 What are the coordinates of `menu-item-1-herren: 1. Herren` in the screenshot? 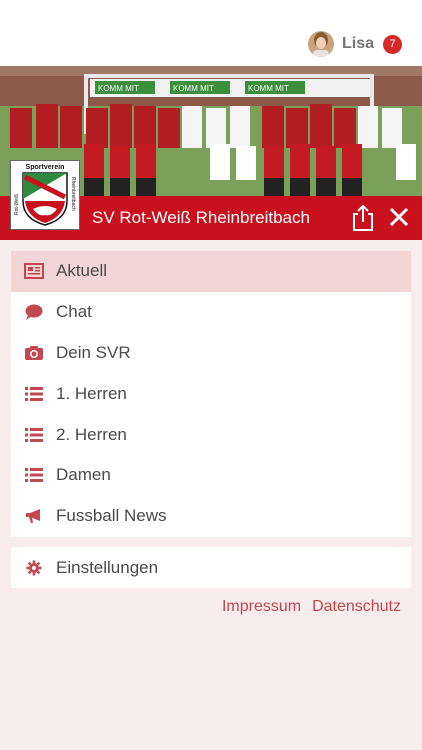 It's located at (211, 393).